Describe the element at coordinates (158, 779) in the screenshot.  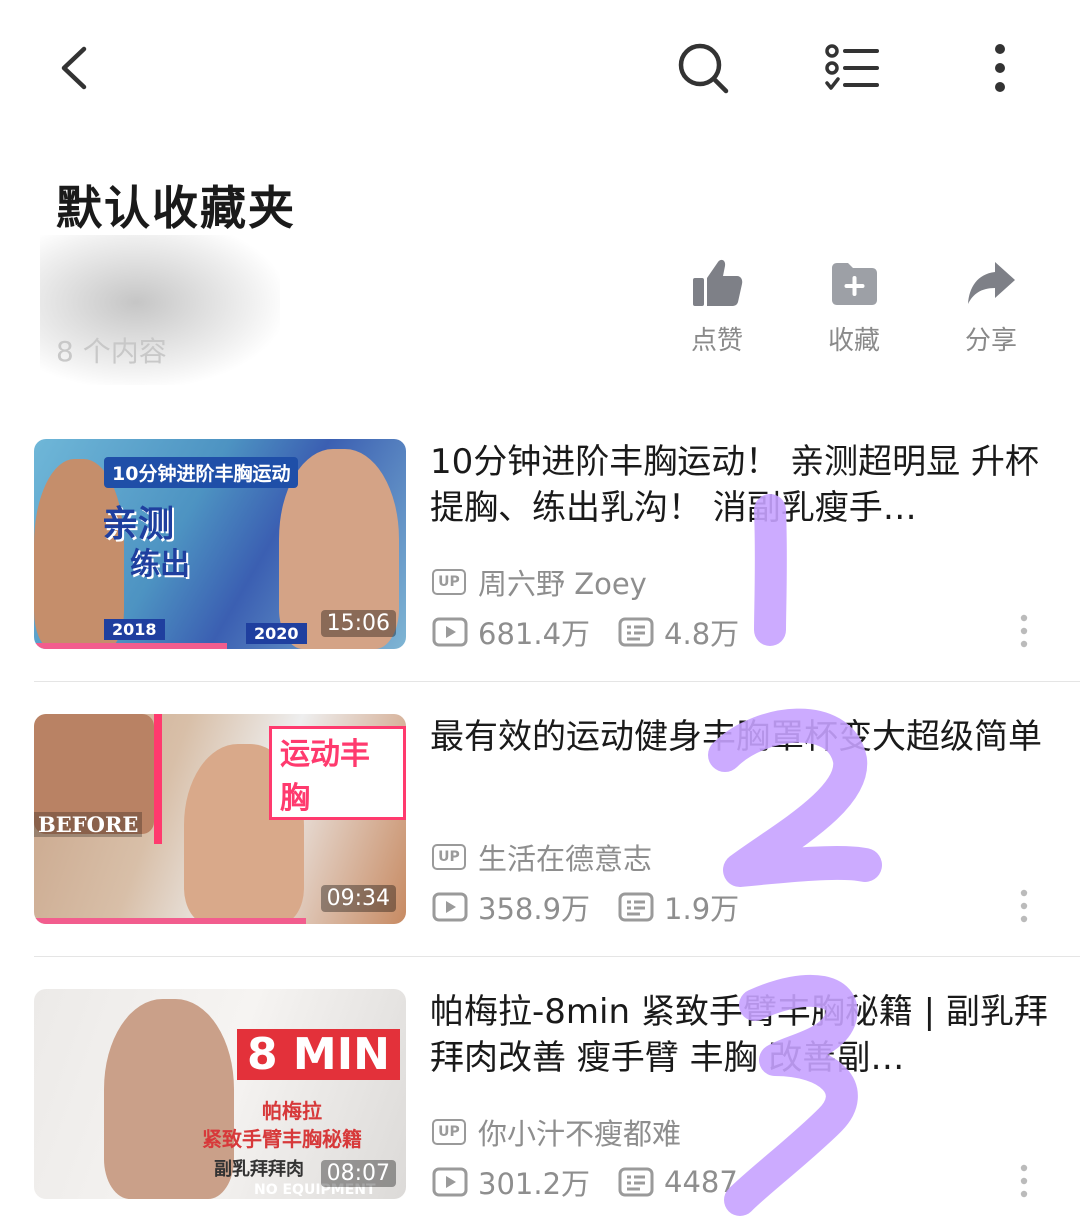
I see `thumbnail-accent-line` at that location.